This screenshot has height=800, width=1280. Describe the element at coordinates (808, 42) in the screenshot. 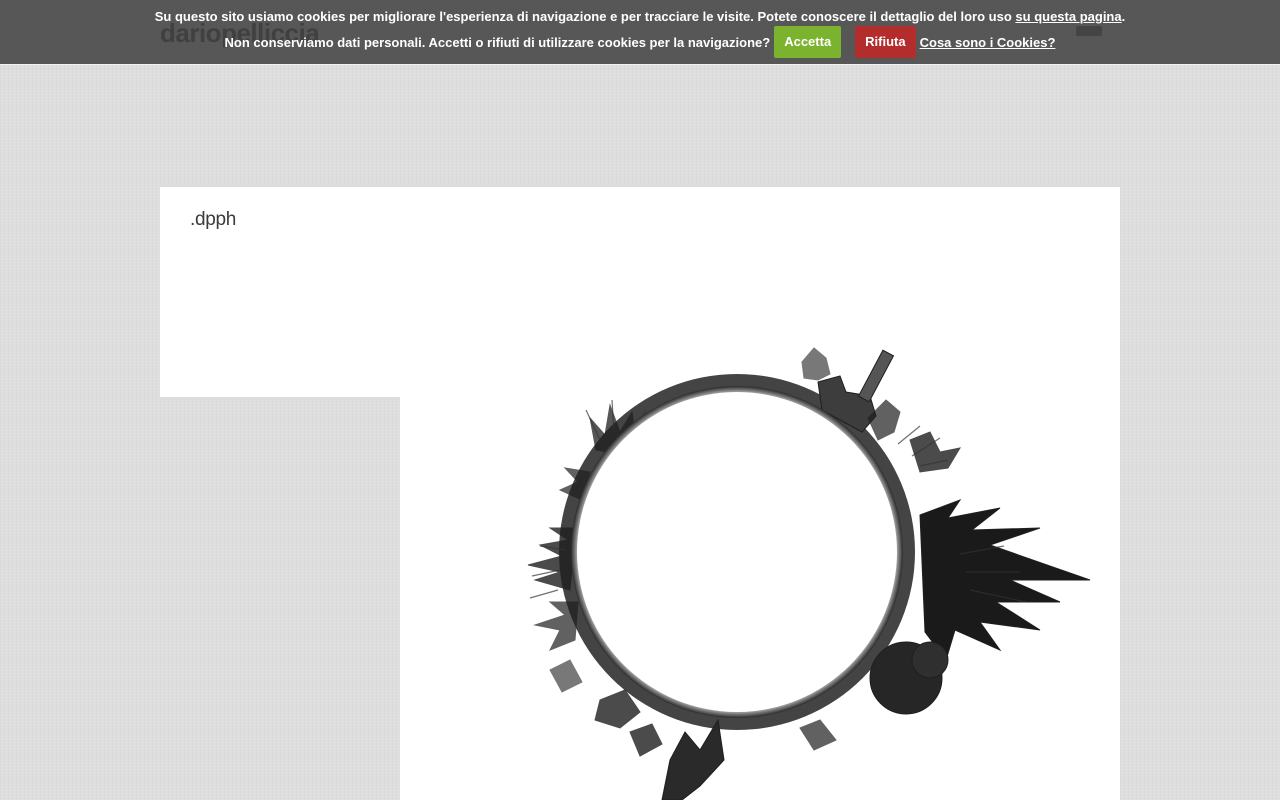

I see `accept-cookies-button: Accetta` at that location.